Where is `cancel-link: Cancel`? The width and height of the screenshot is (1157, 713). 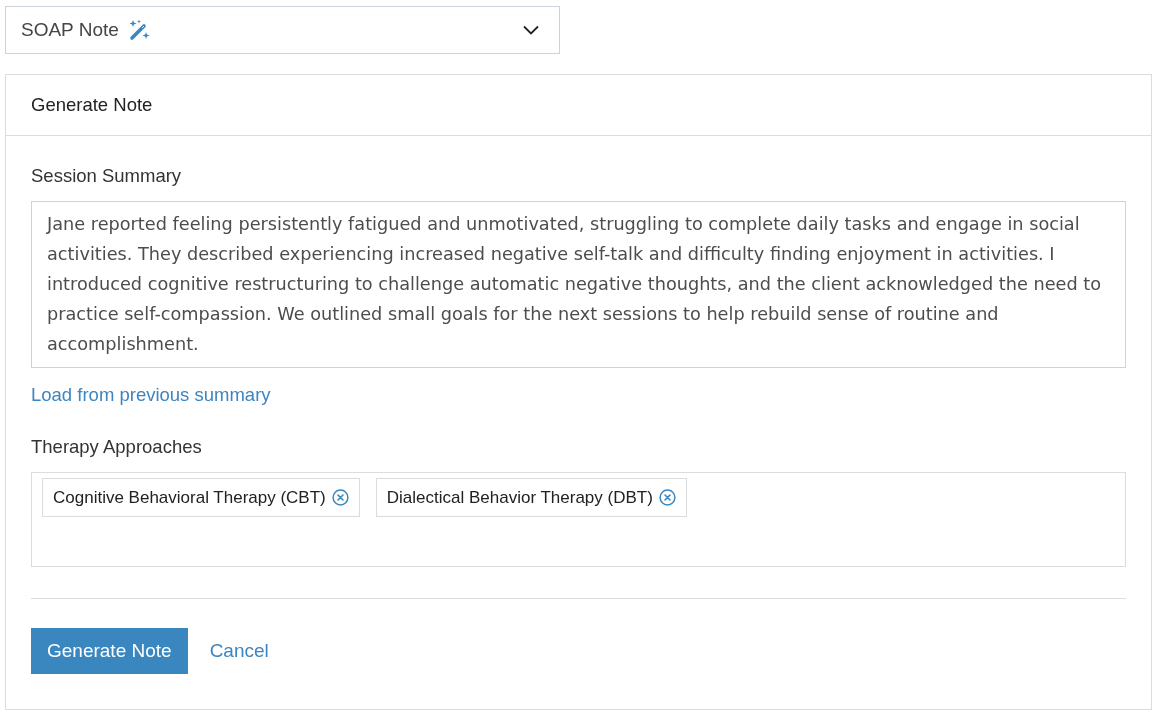 cancel-link: Cancel is located at coordinates (239, 651).